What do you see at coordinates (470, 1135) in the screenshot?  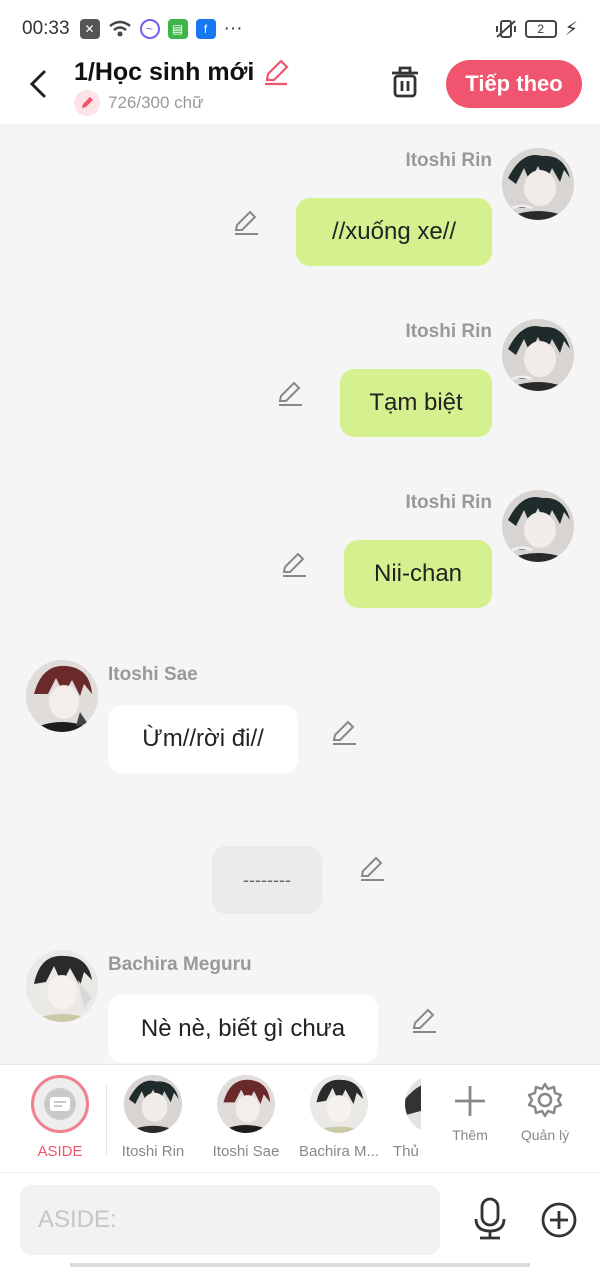 I see `add-label: Thêm` at bounding box center [470, 1135].